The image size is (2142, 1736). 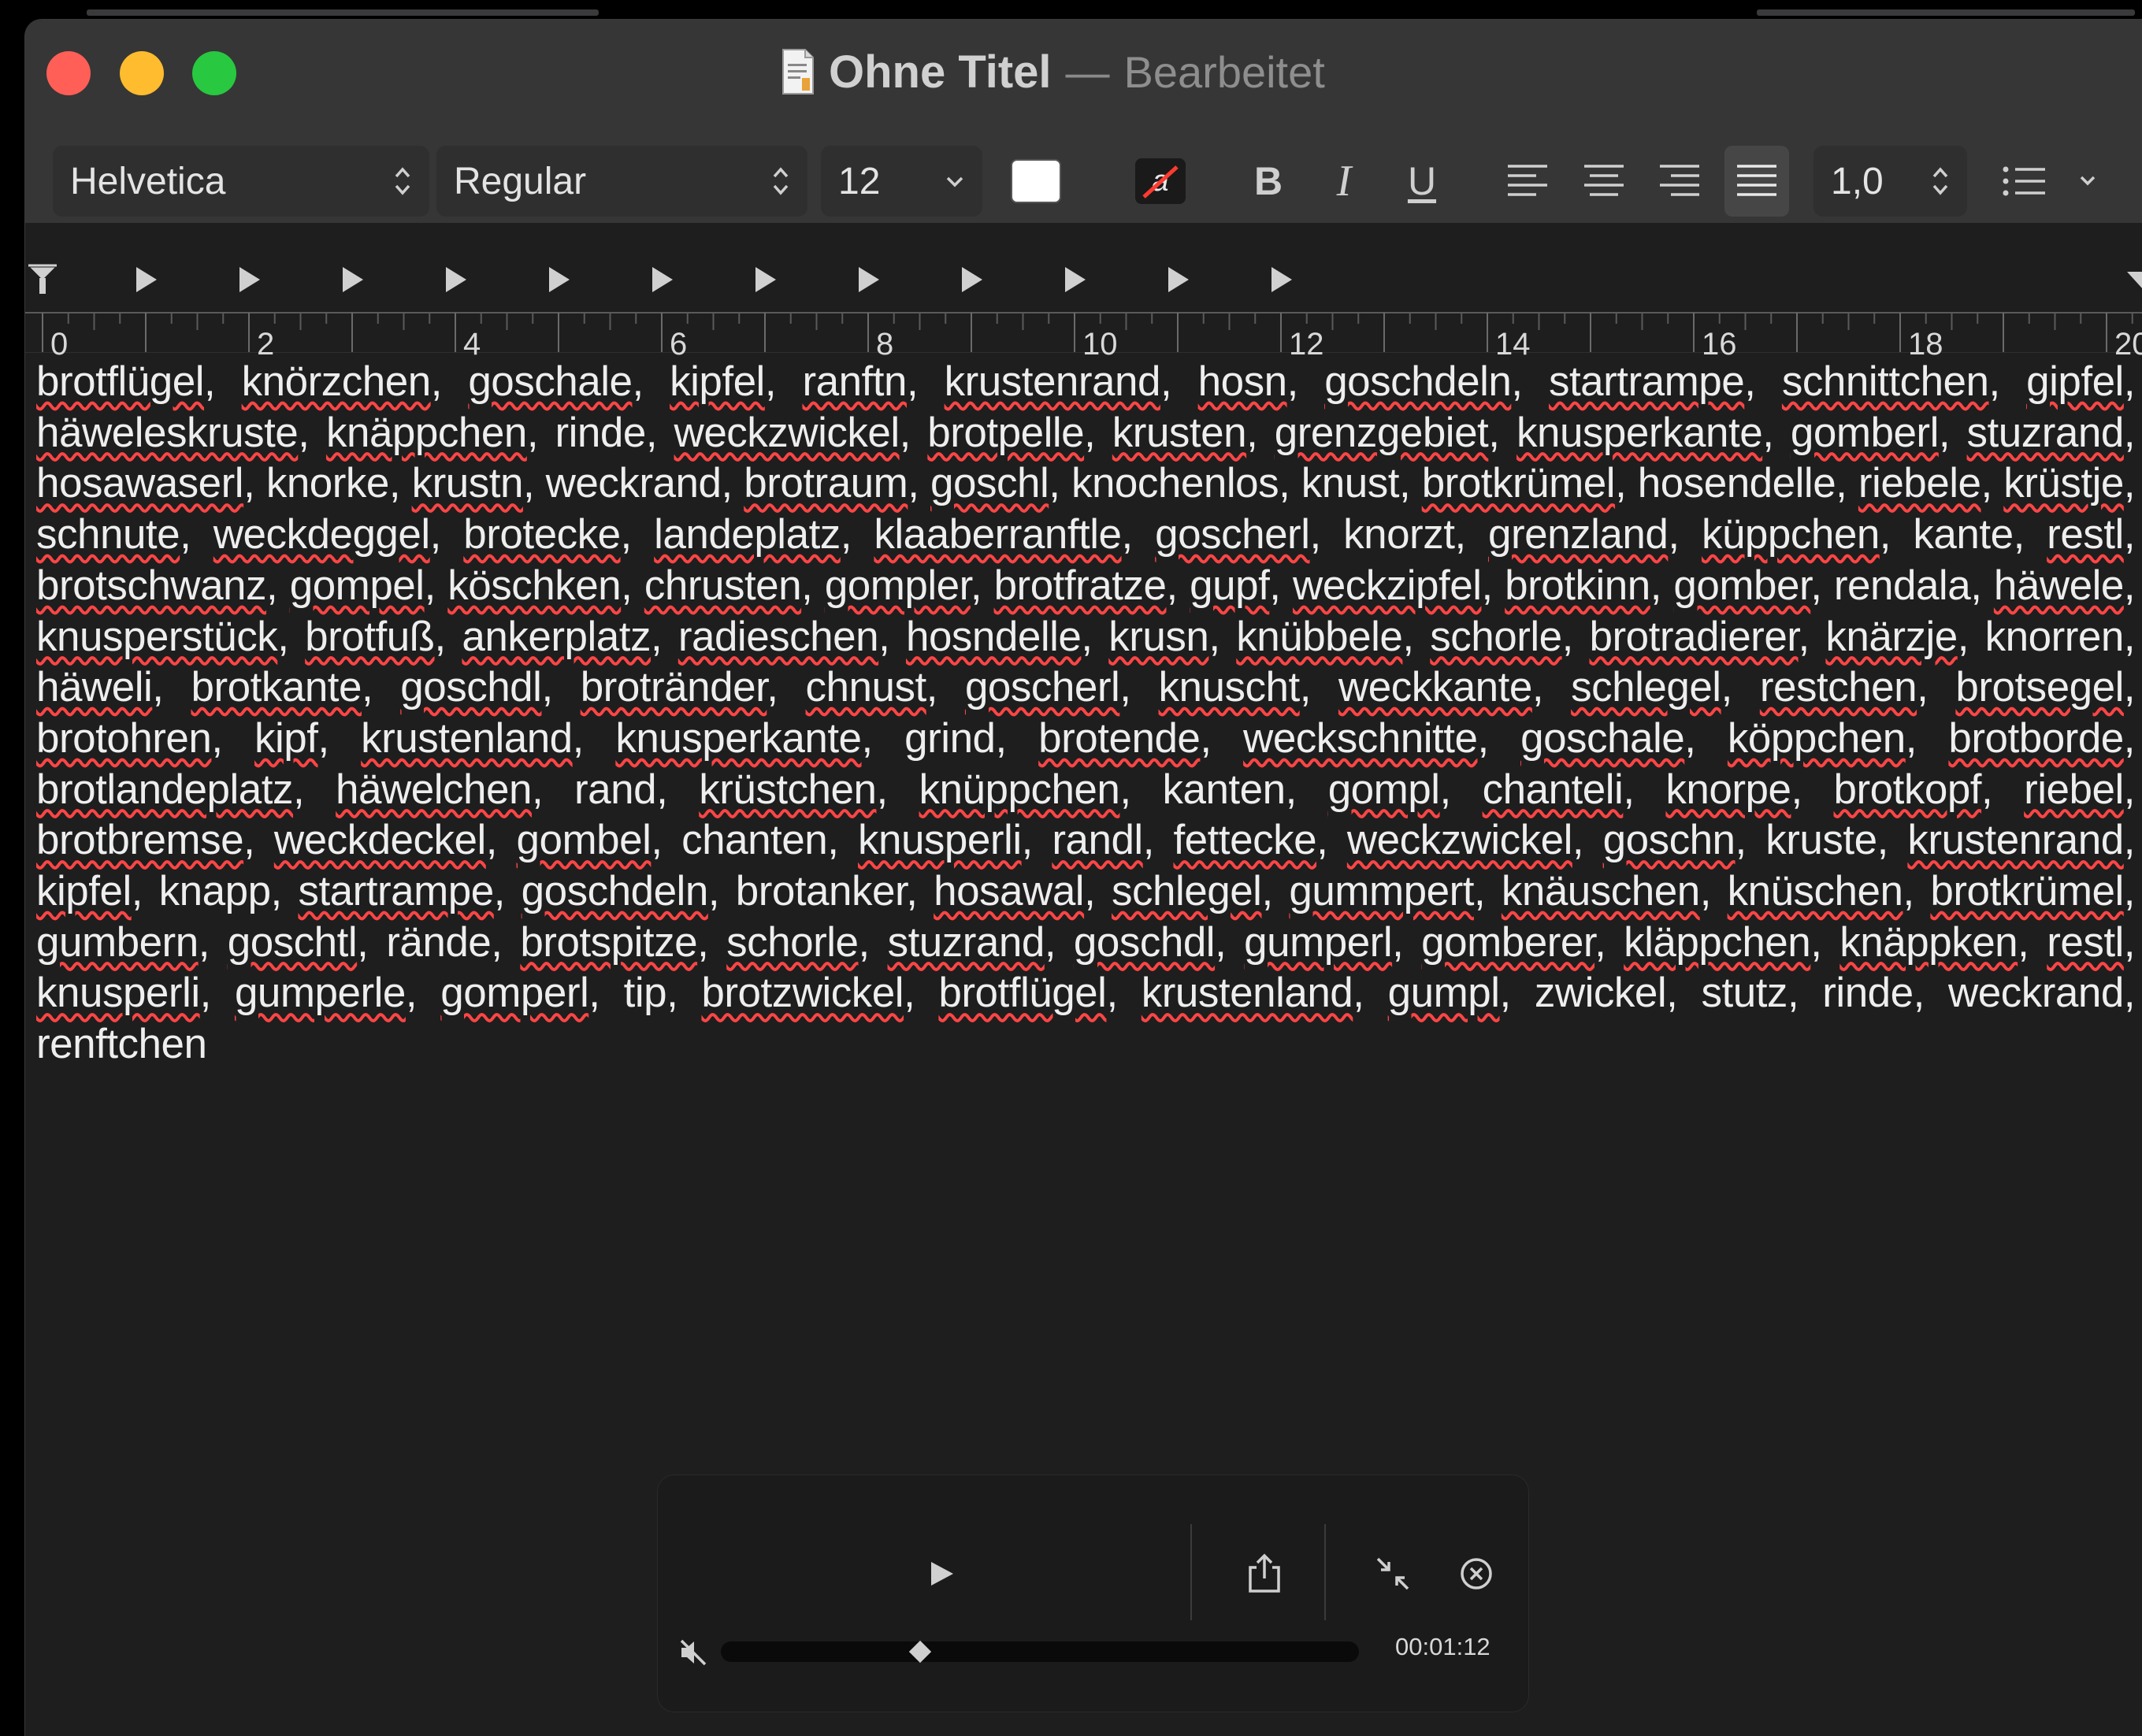 I want to click on document-word: schorle, so click(x=1496, y=636).